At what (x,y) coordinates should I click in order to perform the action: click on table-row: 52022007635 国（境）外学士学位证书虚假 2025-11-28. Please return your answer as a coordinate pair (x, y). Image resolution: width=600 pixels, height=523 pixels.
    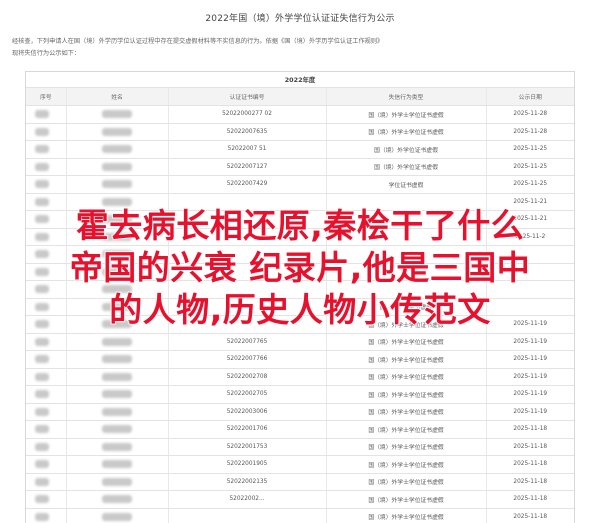
    Looking at the image, I should click on (300, 132).